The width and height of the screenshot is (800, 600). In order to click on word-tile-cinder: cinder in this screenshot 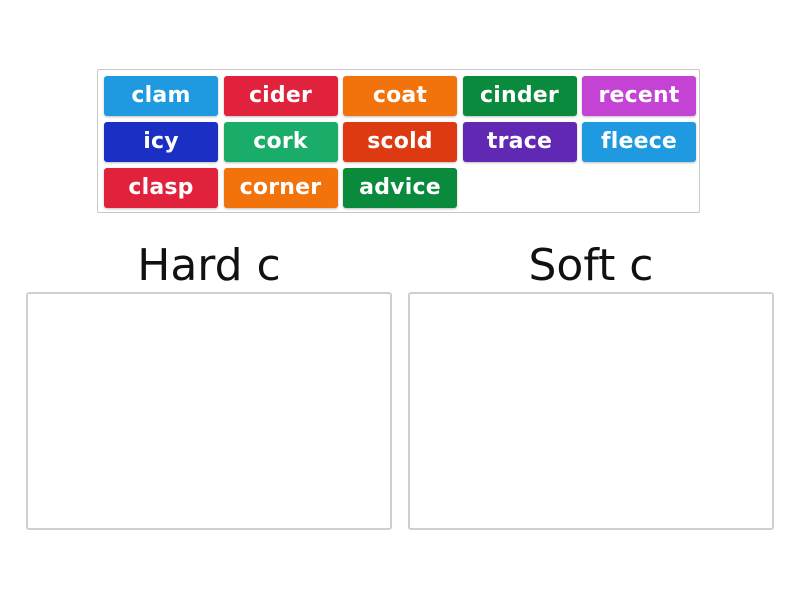, I will do `click(519, 96)`.